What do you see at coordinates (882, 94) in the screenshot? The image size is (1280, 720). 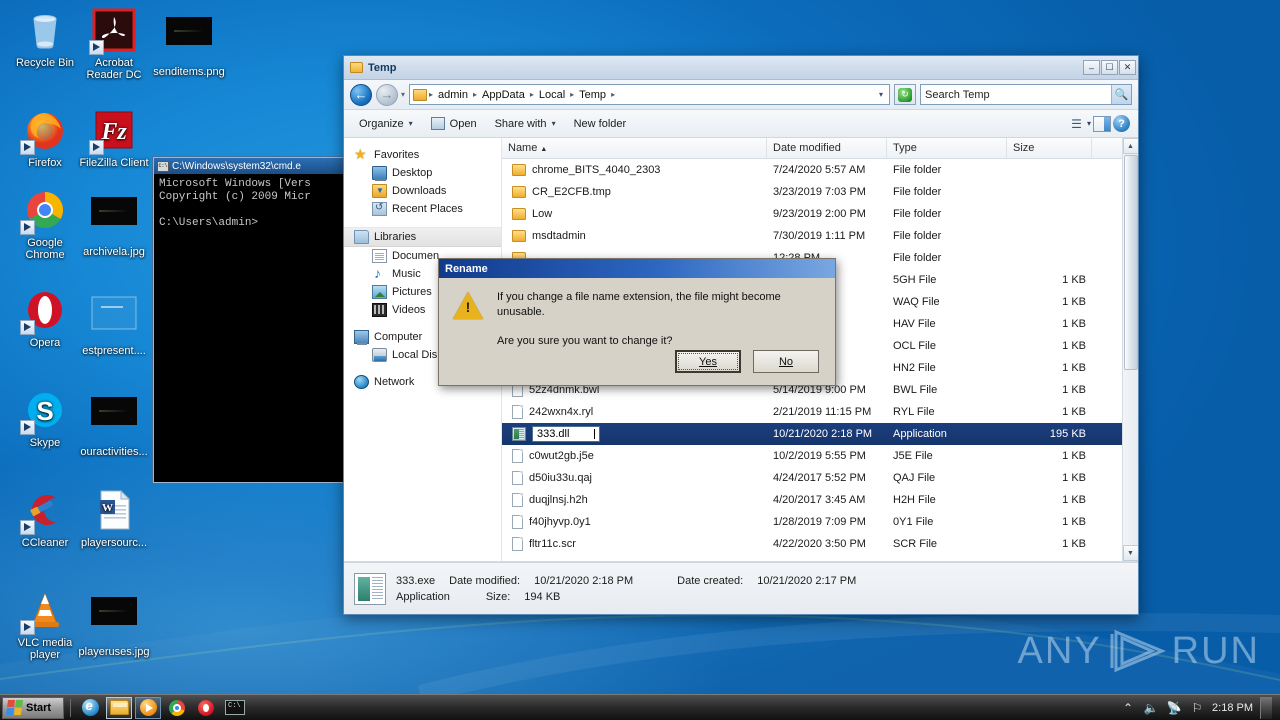 I see `address-dropdown-icon: ▾` at bounding box center [882, 94].